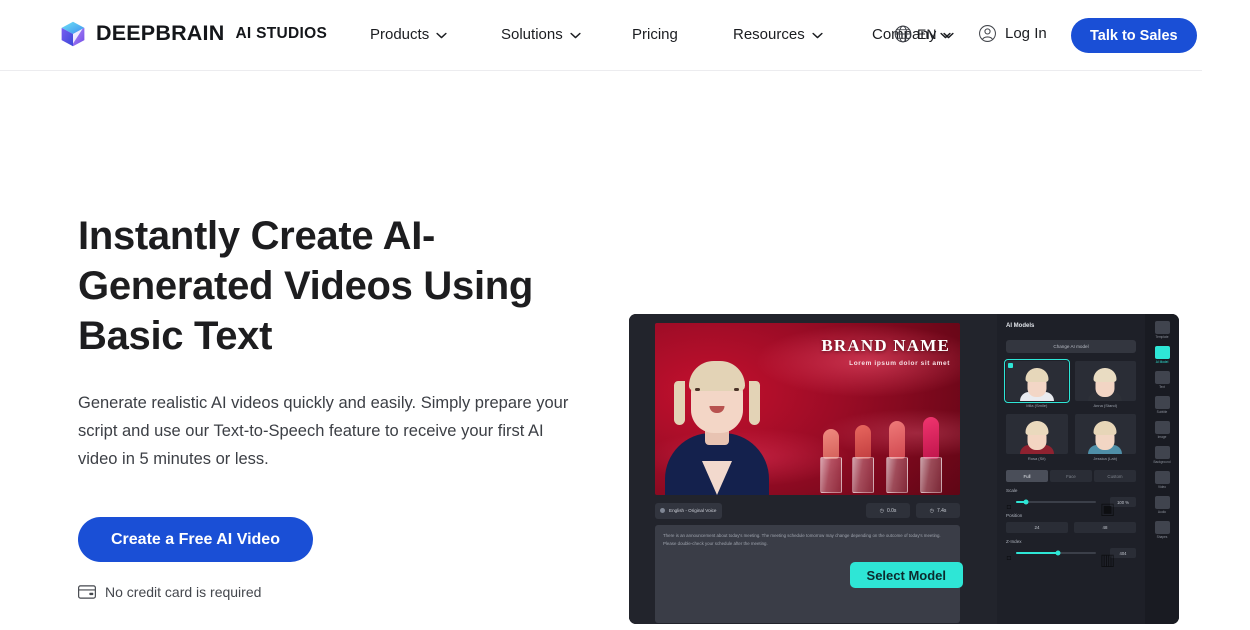 The height and width of the screenshot is (630, 1250). Describe the element at coordinates (1105, 458) in the screenshot. I see `ai-model-label: Jessica (Lab)` at that location.